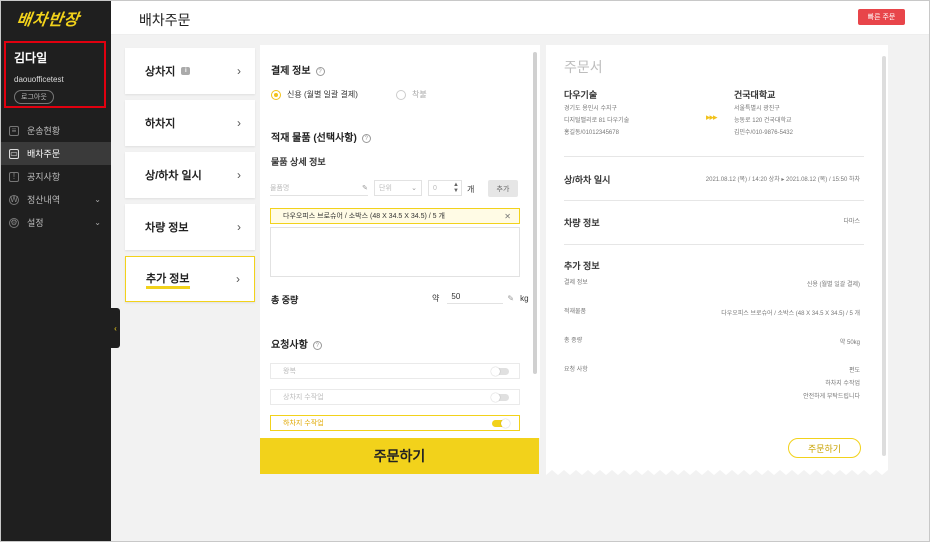 This screenshot has height=542, width=930. What do you see at coordinates (56, 18) in the screenshot?
I see `logo: 배차반장` at bounding box center [56, 18].